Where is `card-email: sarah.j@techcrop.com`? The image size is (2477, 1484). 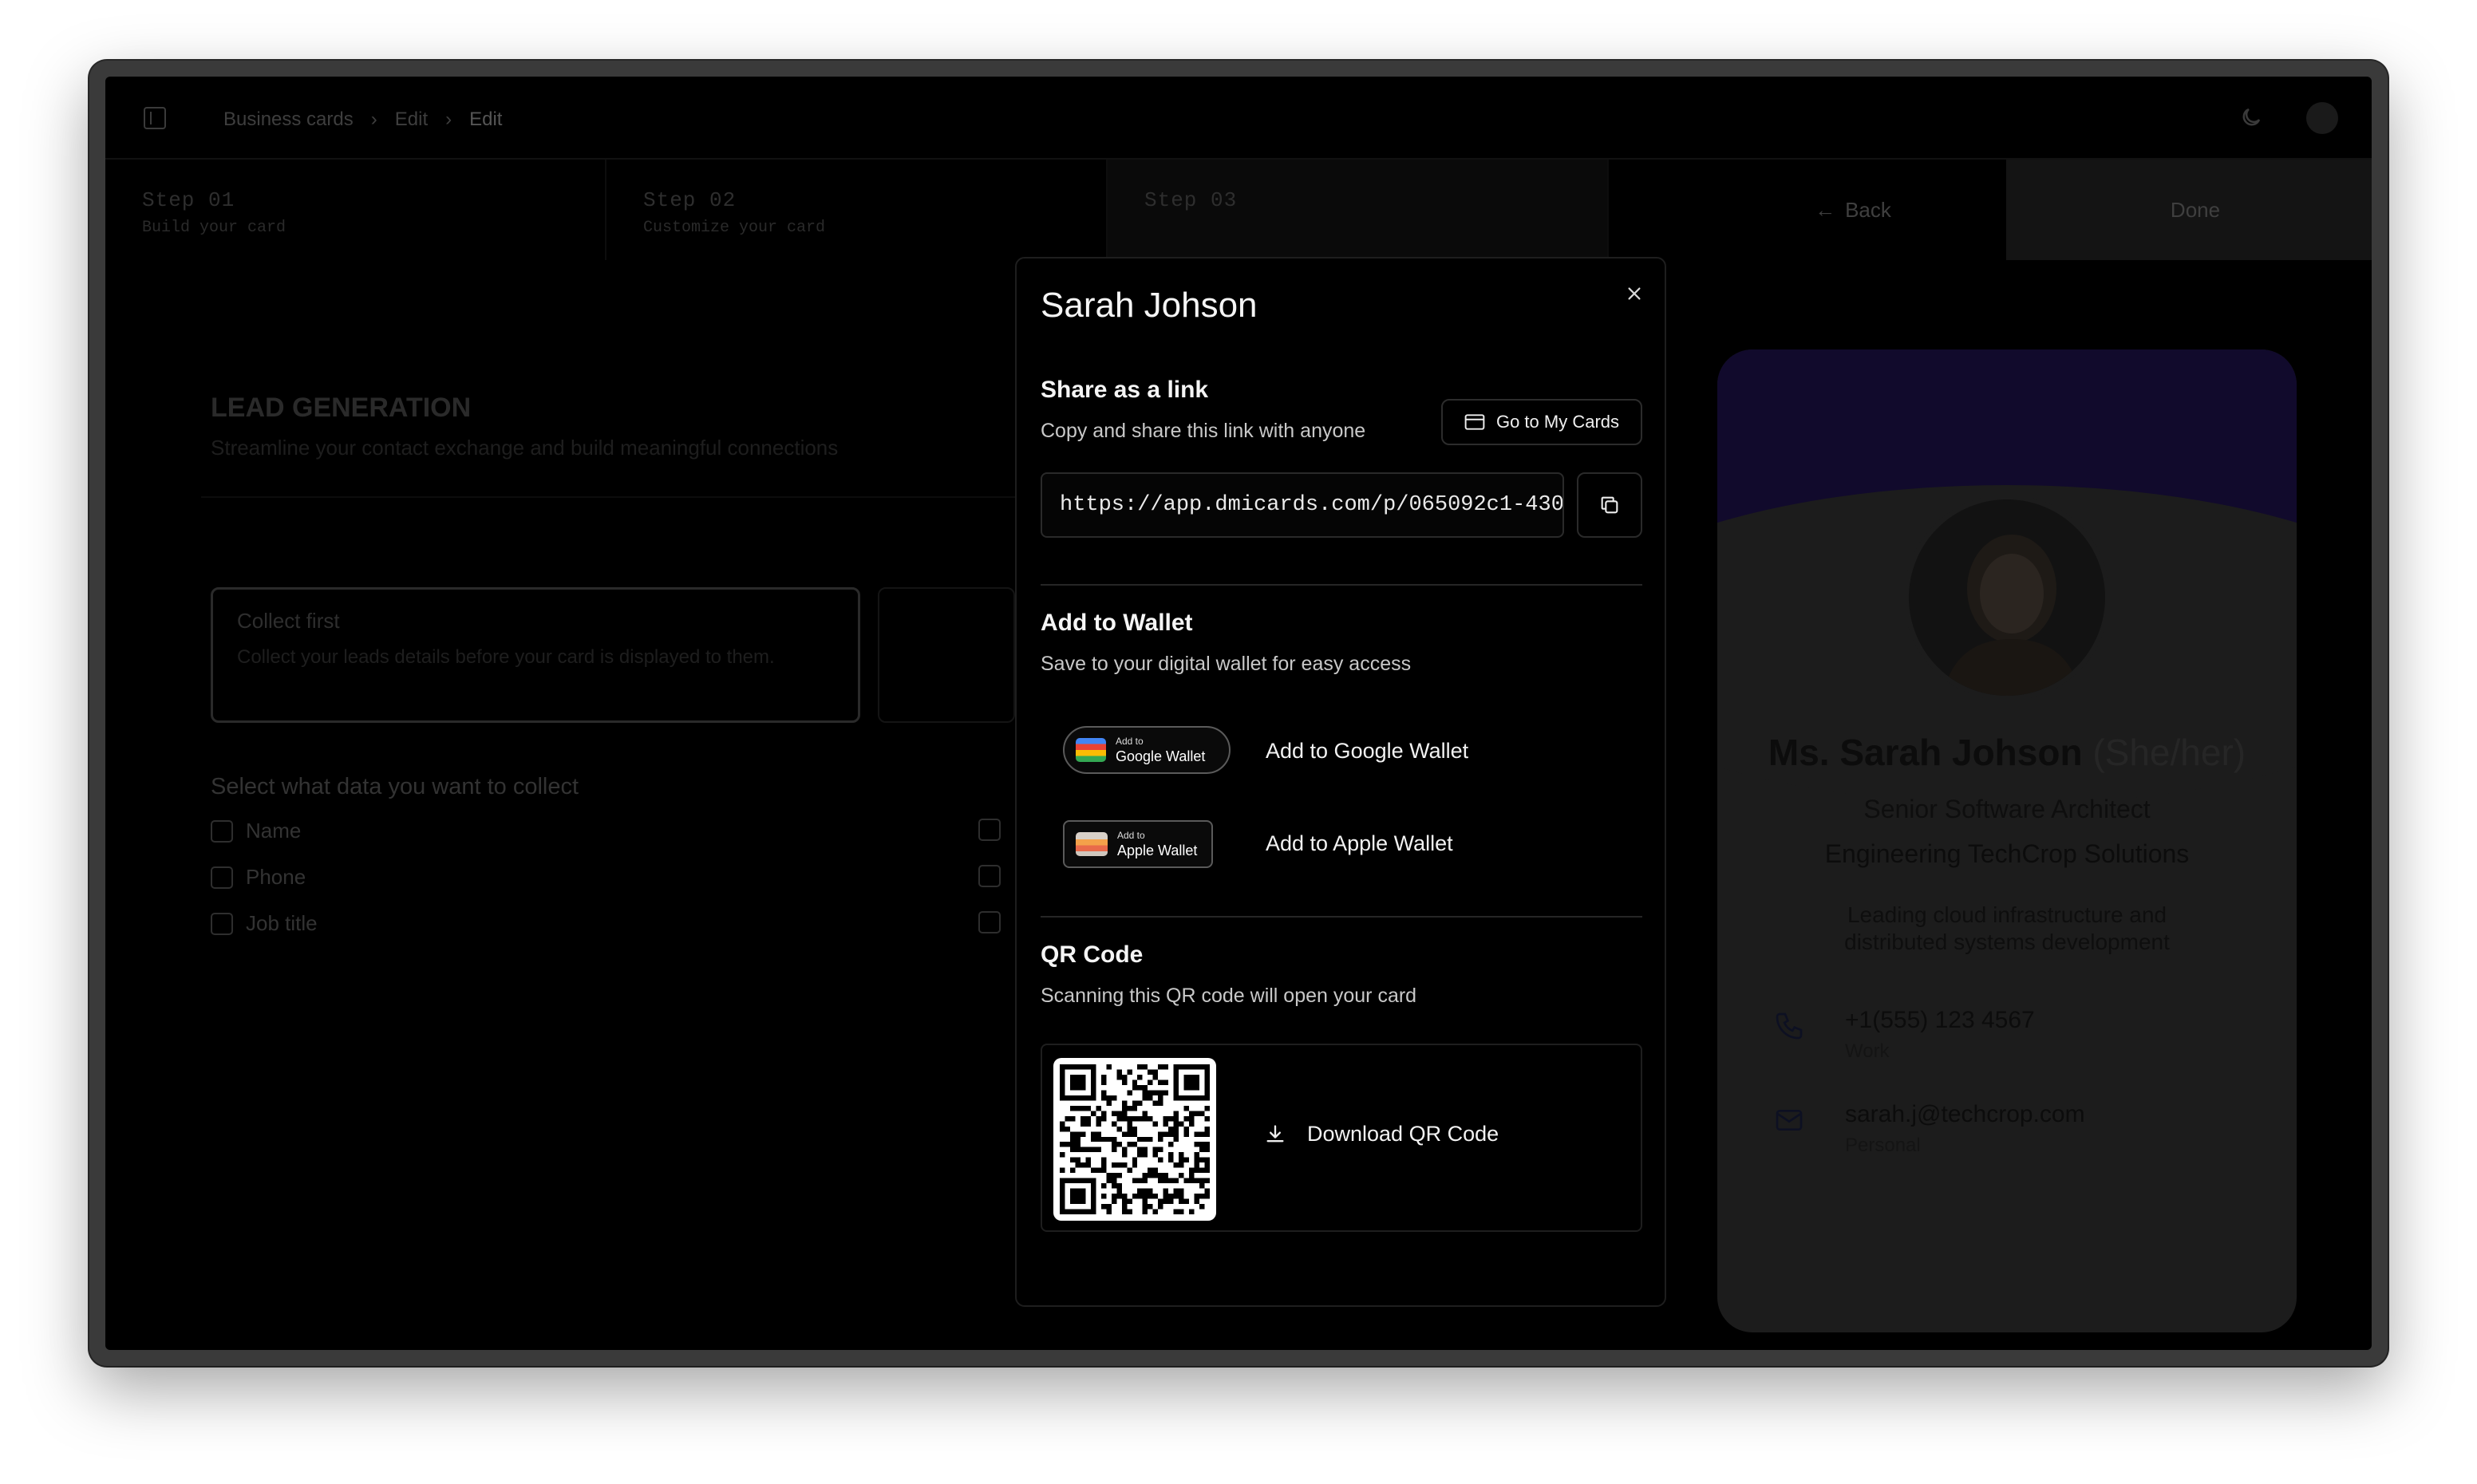
card-email: sarah.j@techcrop.com is located at coordinates (1965, 1114).